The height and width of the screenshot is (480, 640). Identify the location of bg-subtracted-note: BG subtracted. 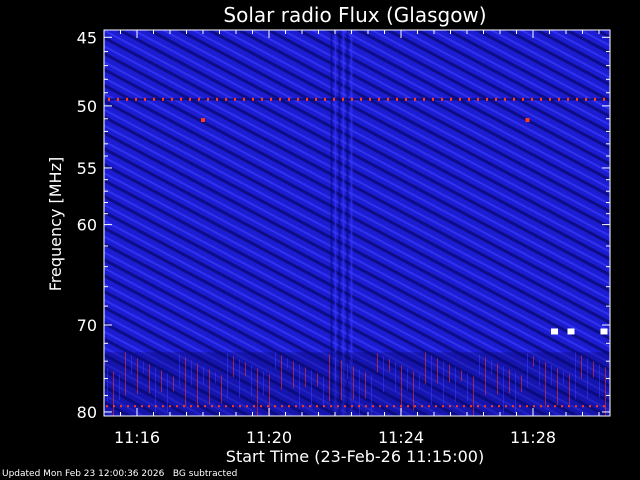
(205, 474).